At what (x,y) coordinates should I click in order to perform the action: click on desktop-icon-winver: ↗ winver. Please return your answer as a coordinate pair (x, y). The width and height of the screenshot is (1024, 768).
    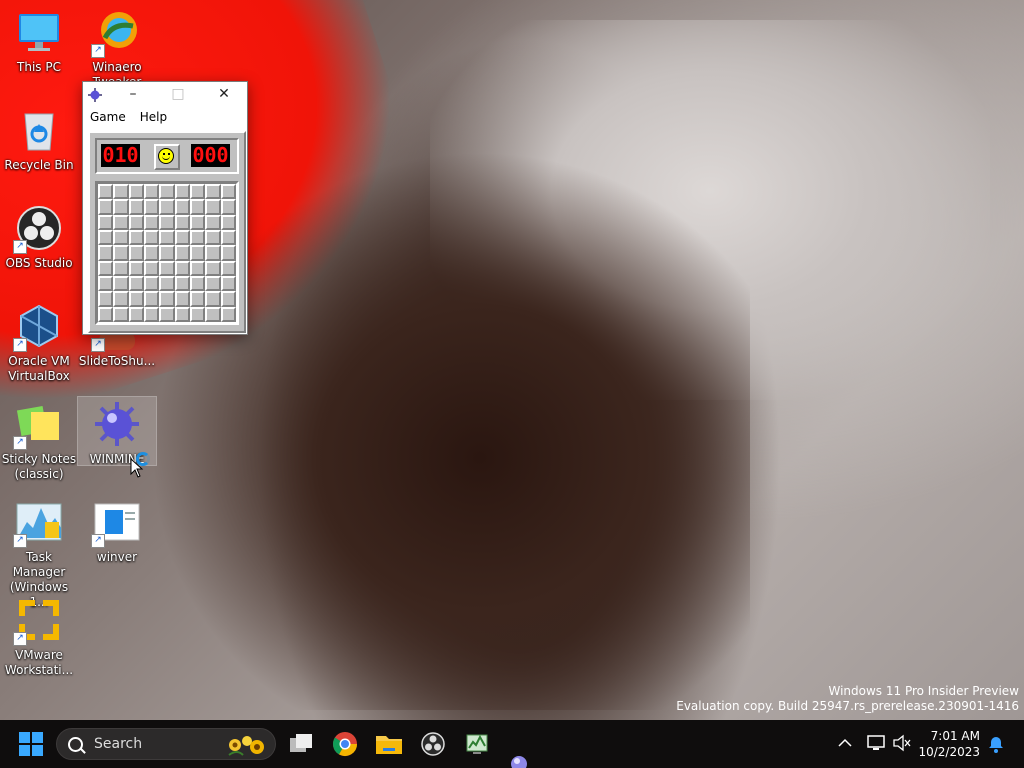
    Looking at the image, I should click on (117, 531).